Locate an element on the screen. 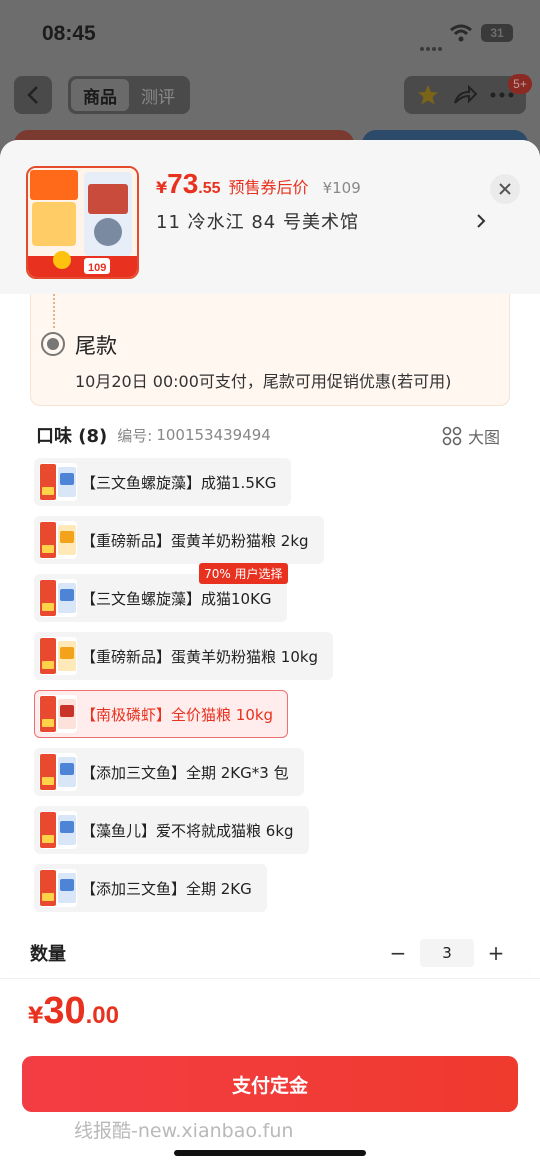  total-decimal: .00 is located at coordinates (102, 1015).